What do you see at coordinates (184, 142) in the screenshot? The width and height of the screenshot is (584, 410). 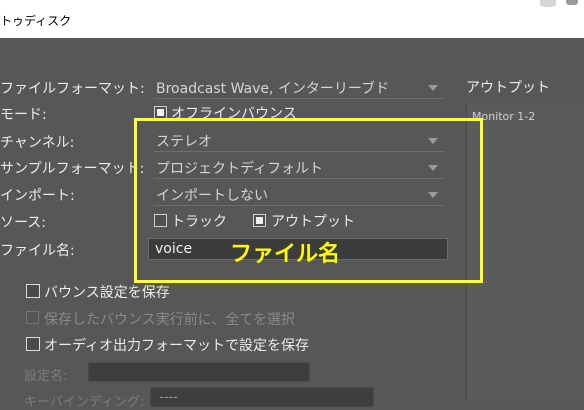 I see `channel-value: ステレオ` at bounding box center [184, 142].